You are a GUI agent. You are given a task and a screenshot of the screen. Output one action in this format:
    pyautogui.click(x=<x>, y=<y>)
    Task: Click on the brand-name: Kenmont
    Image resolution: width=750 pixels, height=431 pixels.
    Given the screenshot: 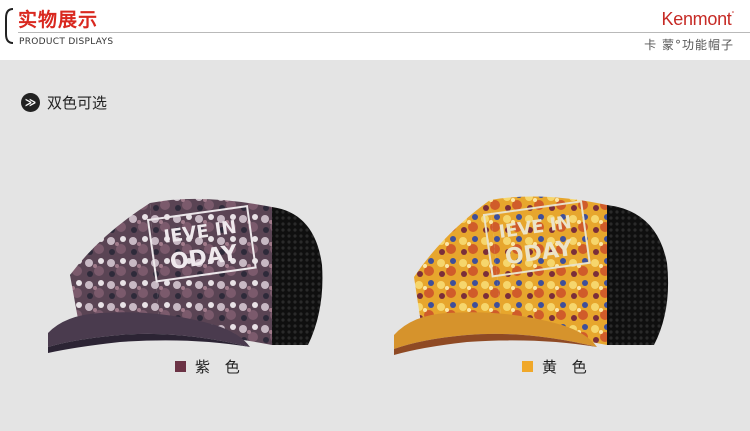 What is the action you would take?
    pyautogui.click(x=696, y=19)
    